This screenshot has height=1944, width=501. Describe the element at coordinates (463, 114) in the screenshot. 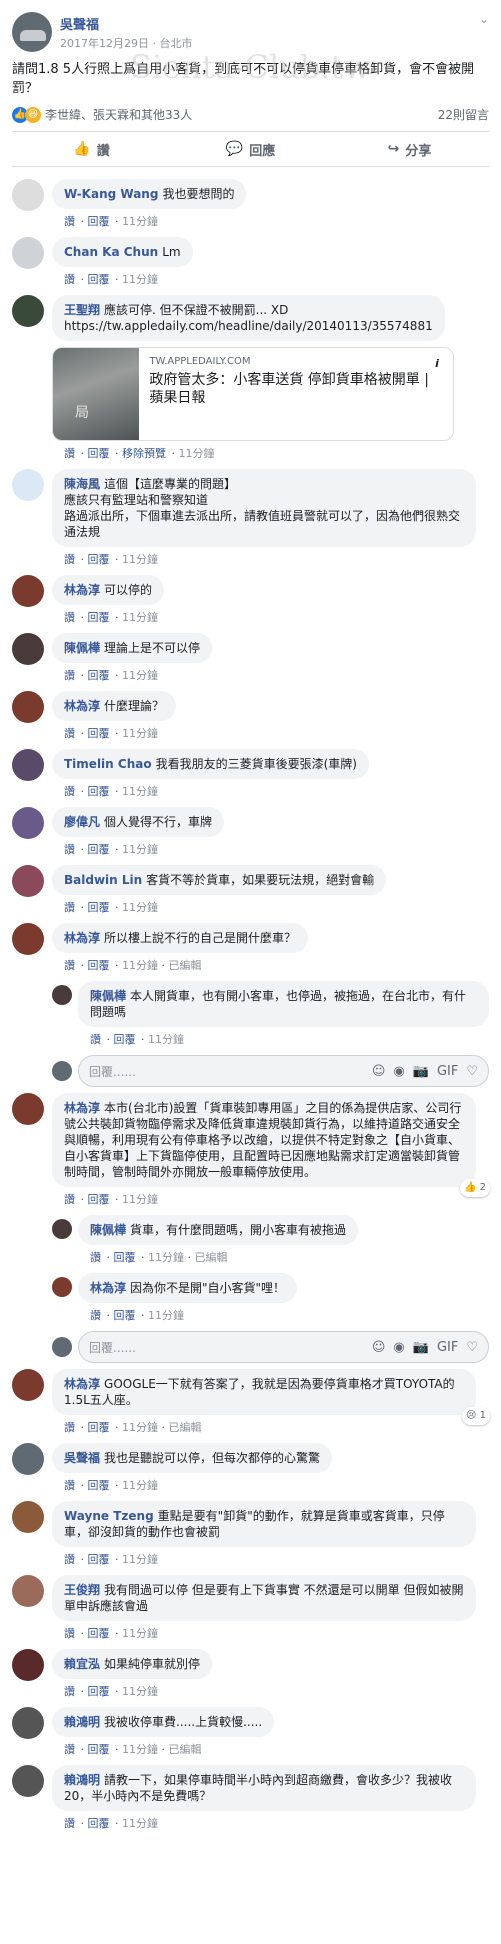

I see `comments-count: 22則留言` at that location.